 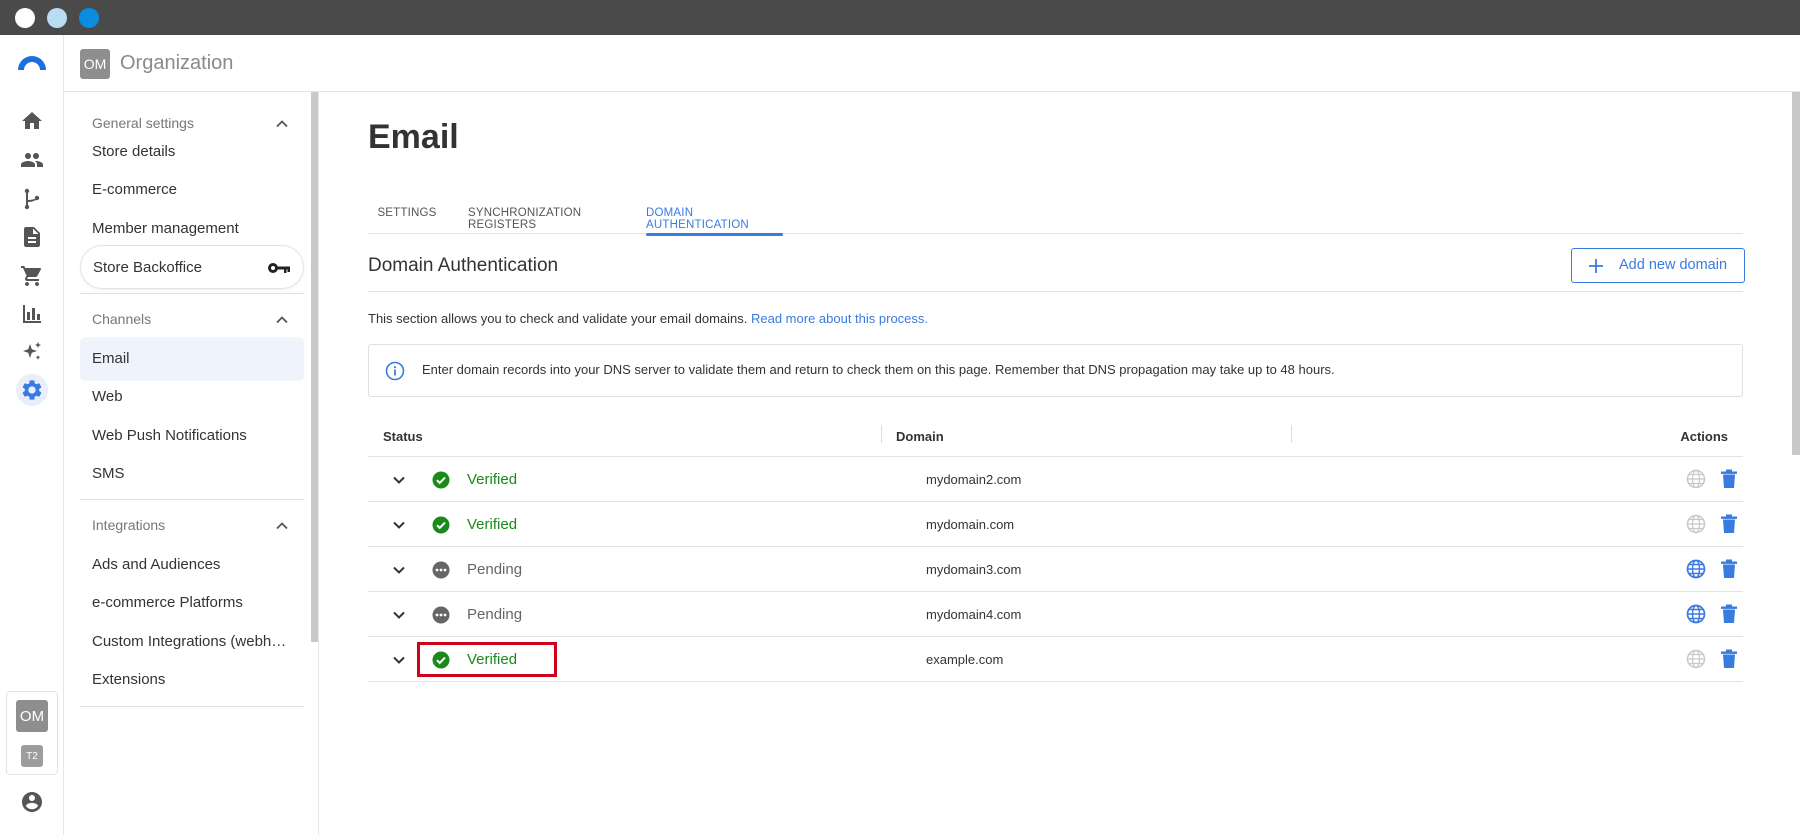 I want to click on sidebar-item-label: e-commerce Platforms, so click(x=167, y=602).